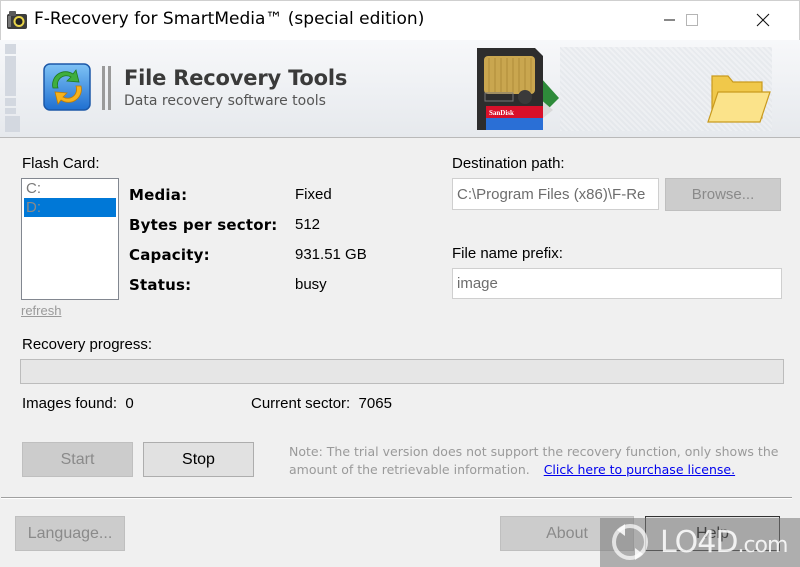  I want to click on recovery-progress-bar, so click(402, 371).